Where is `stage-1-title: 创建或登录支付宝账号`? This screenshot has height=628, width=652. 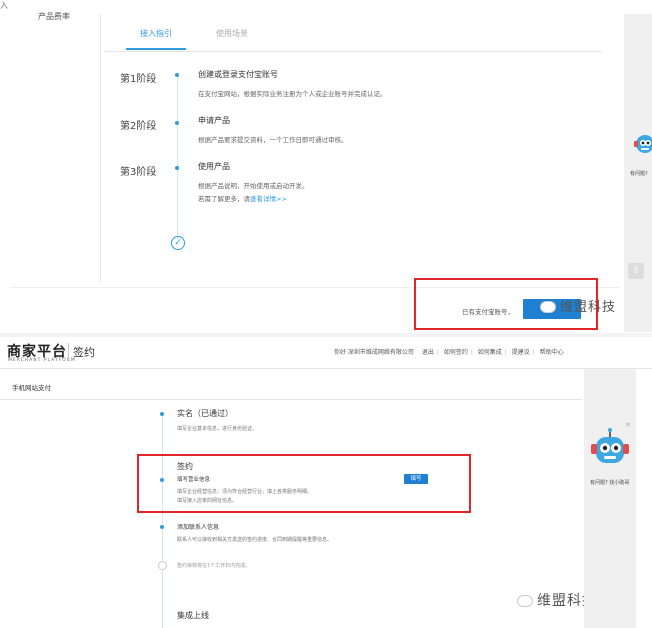 stage-1-title: 创建或登录支付宝账号 is located at coordinates (238, 74).